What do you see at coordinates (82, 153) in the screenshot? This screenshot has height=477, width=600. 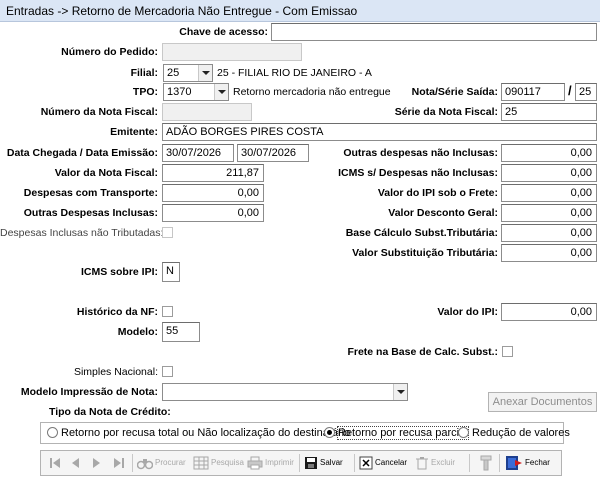 I see `data-chegada-emissao-label: Data Chegada / Data Emissão:` at bounding box center [82, 153].